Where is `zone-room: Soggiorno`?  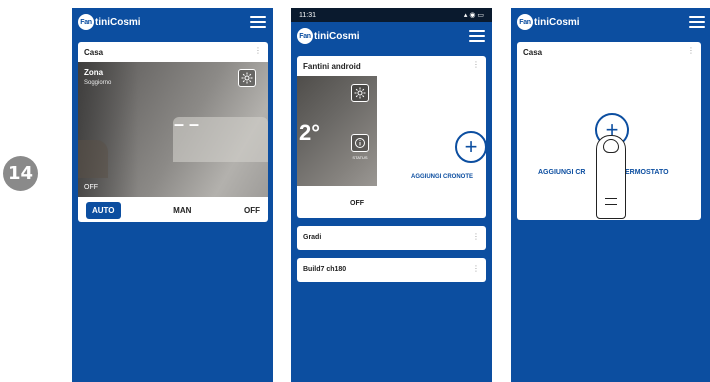
zone-room: Soggiorno is located at coordinates (98, 83).